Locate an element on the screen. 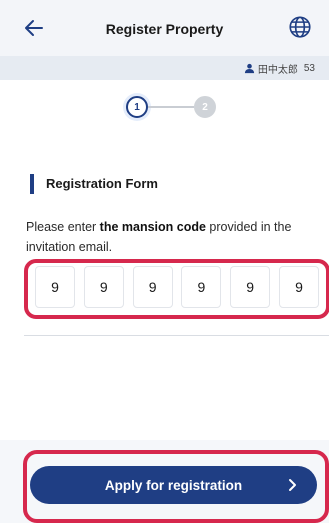 The width and height of the screenshot is (329, 523). apply-button-label: Apply for registration is located at coordinates (173, 485).